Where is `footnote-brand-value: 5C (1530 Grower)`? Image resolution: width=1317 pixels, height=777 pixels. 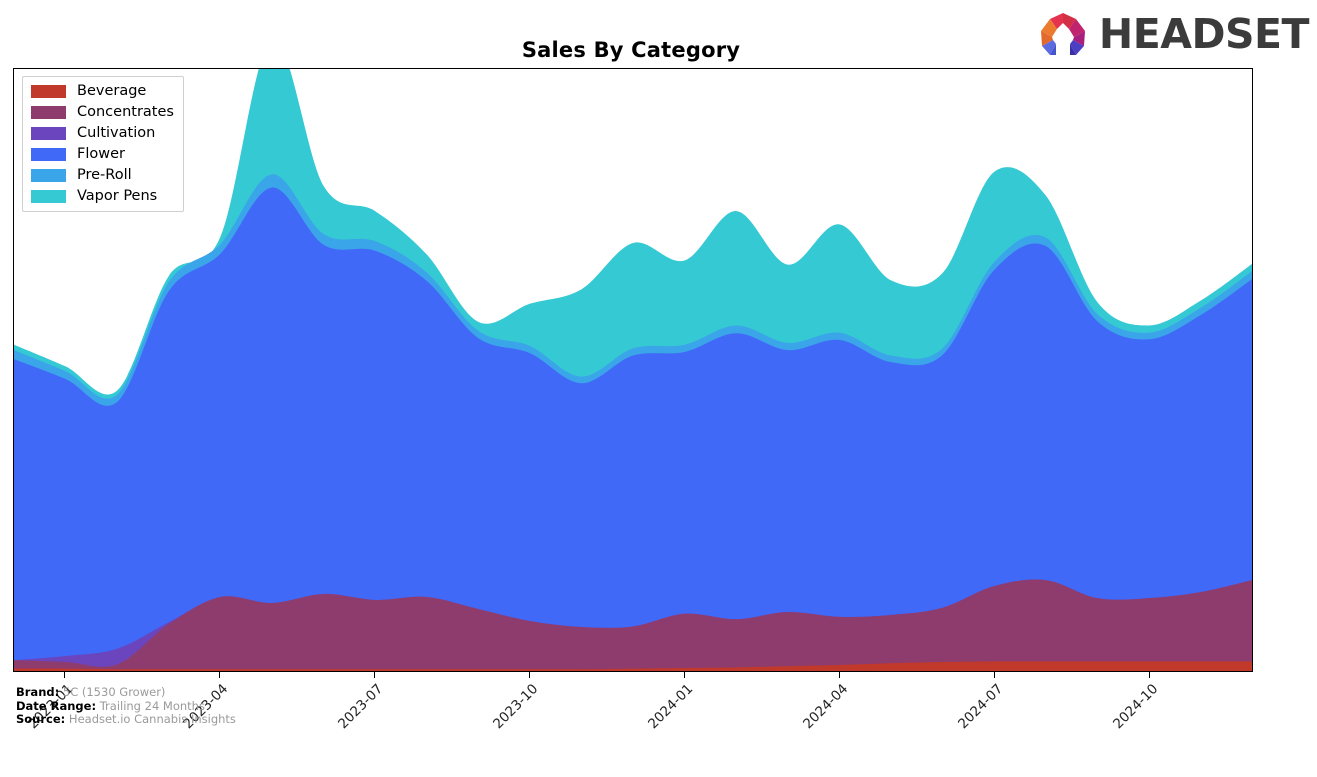
footnote-brand-value: 5C (1530 Grower) is located at coordinates (114, 692).